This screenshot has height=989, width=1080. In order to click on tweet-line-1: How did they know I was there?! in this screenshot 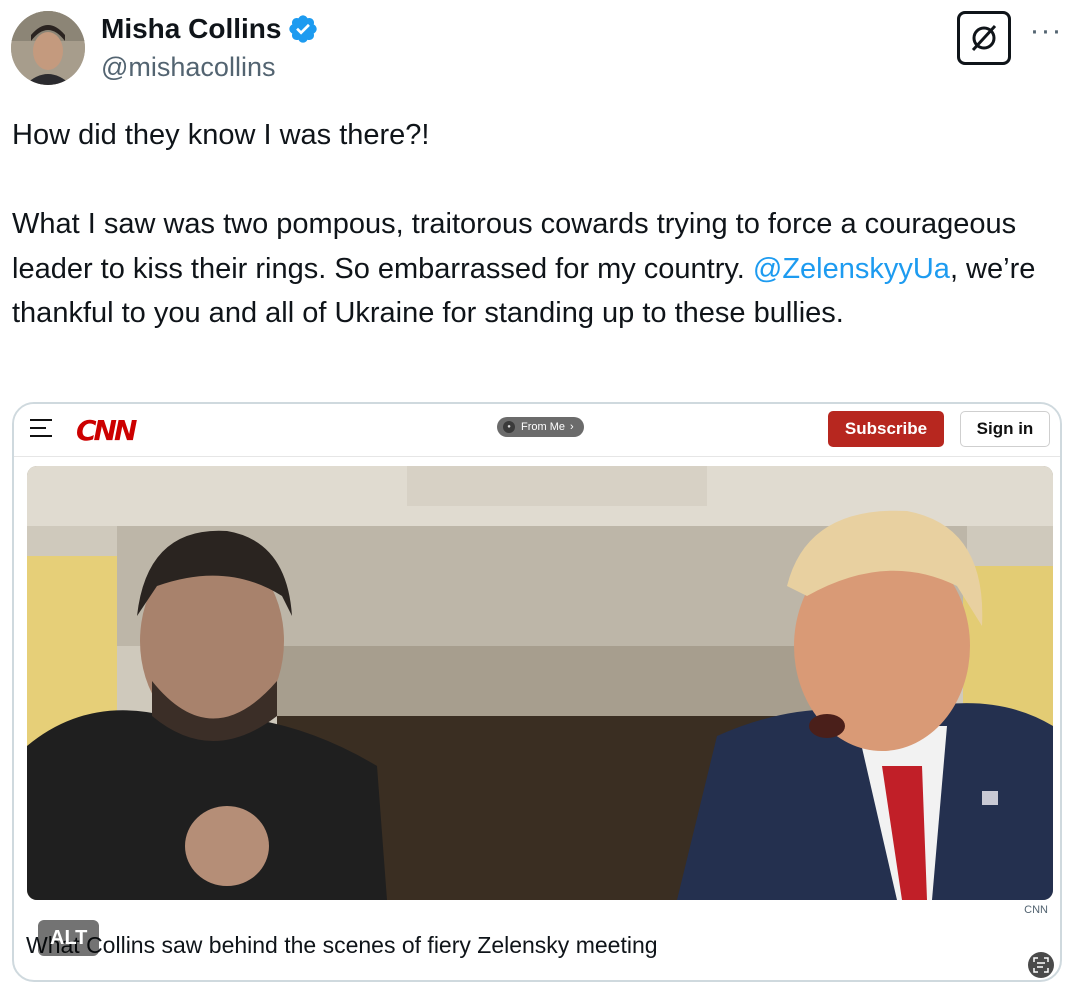, I will do `click(221, 135)`.